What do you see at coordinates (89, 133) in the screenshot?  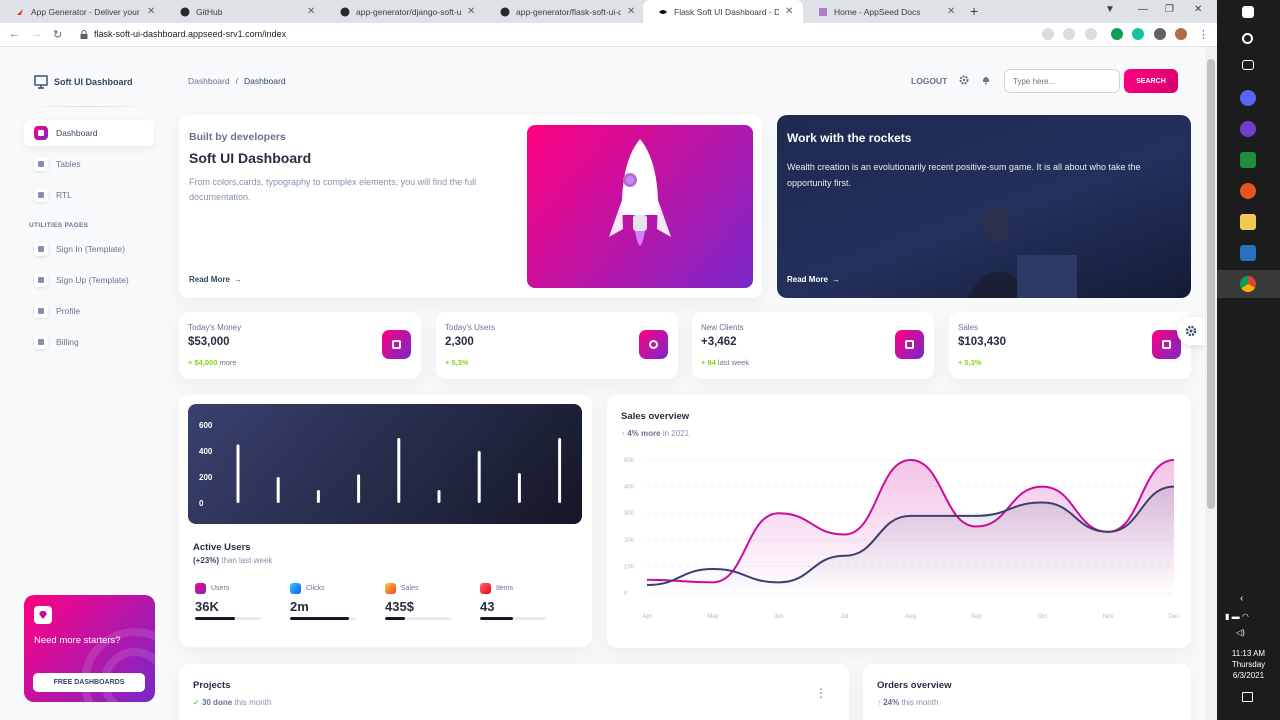 I see `sidebar-item-dashboard: Dashboard` at bounding box center [89, 133].